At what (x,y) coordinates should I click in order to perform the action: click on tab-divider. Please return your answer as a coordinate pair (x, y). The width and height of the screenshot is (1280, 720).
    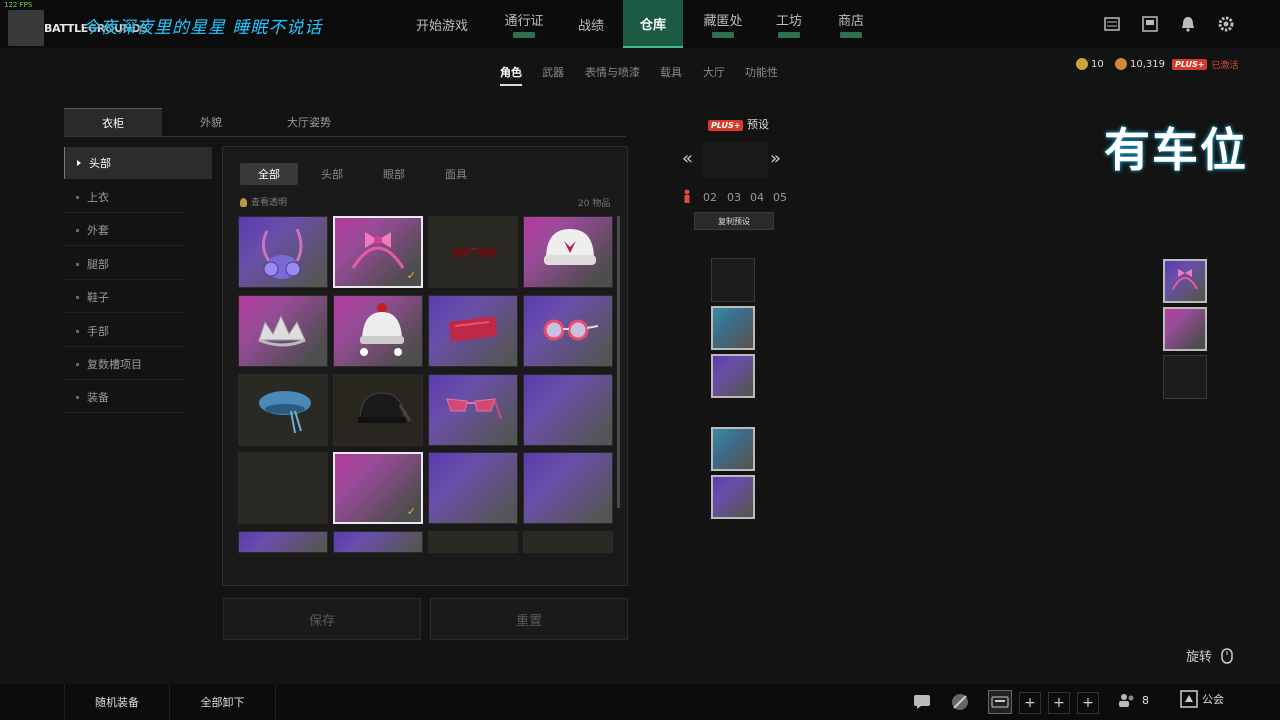
    Looking at the image, I should click on (345, 136).